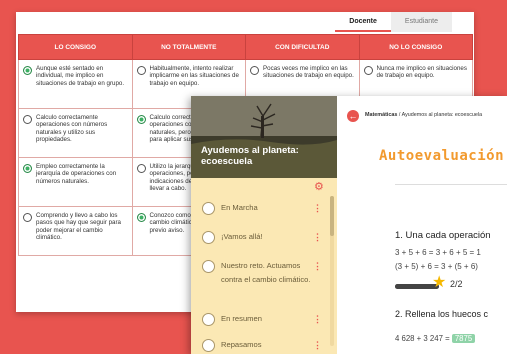 This screenshot has width=507, height=354. I want to click on equation-1: 3 + 5 + 6 = 3 + 6 + 5 = 1, so click(438, 252).